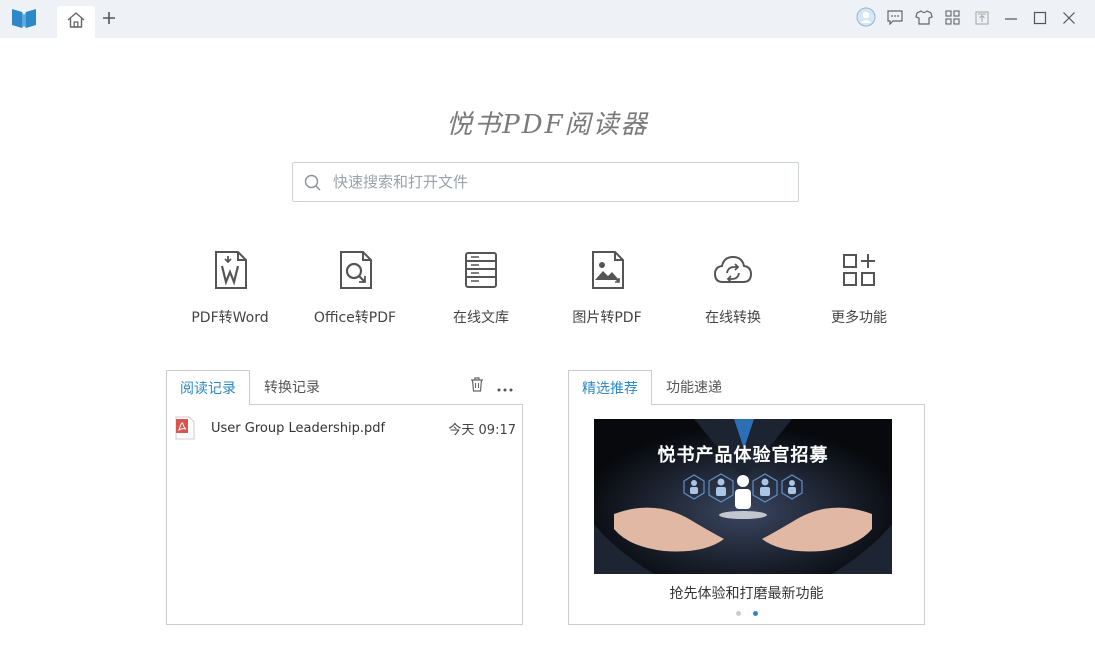 The width and height of the screenshot is (1095, 646). I want to click on library-icon, so click(481, 270).